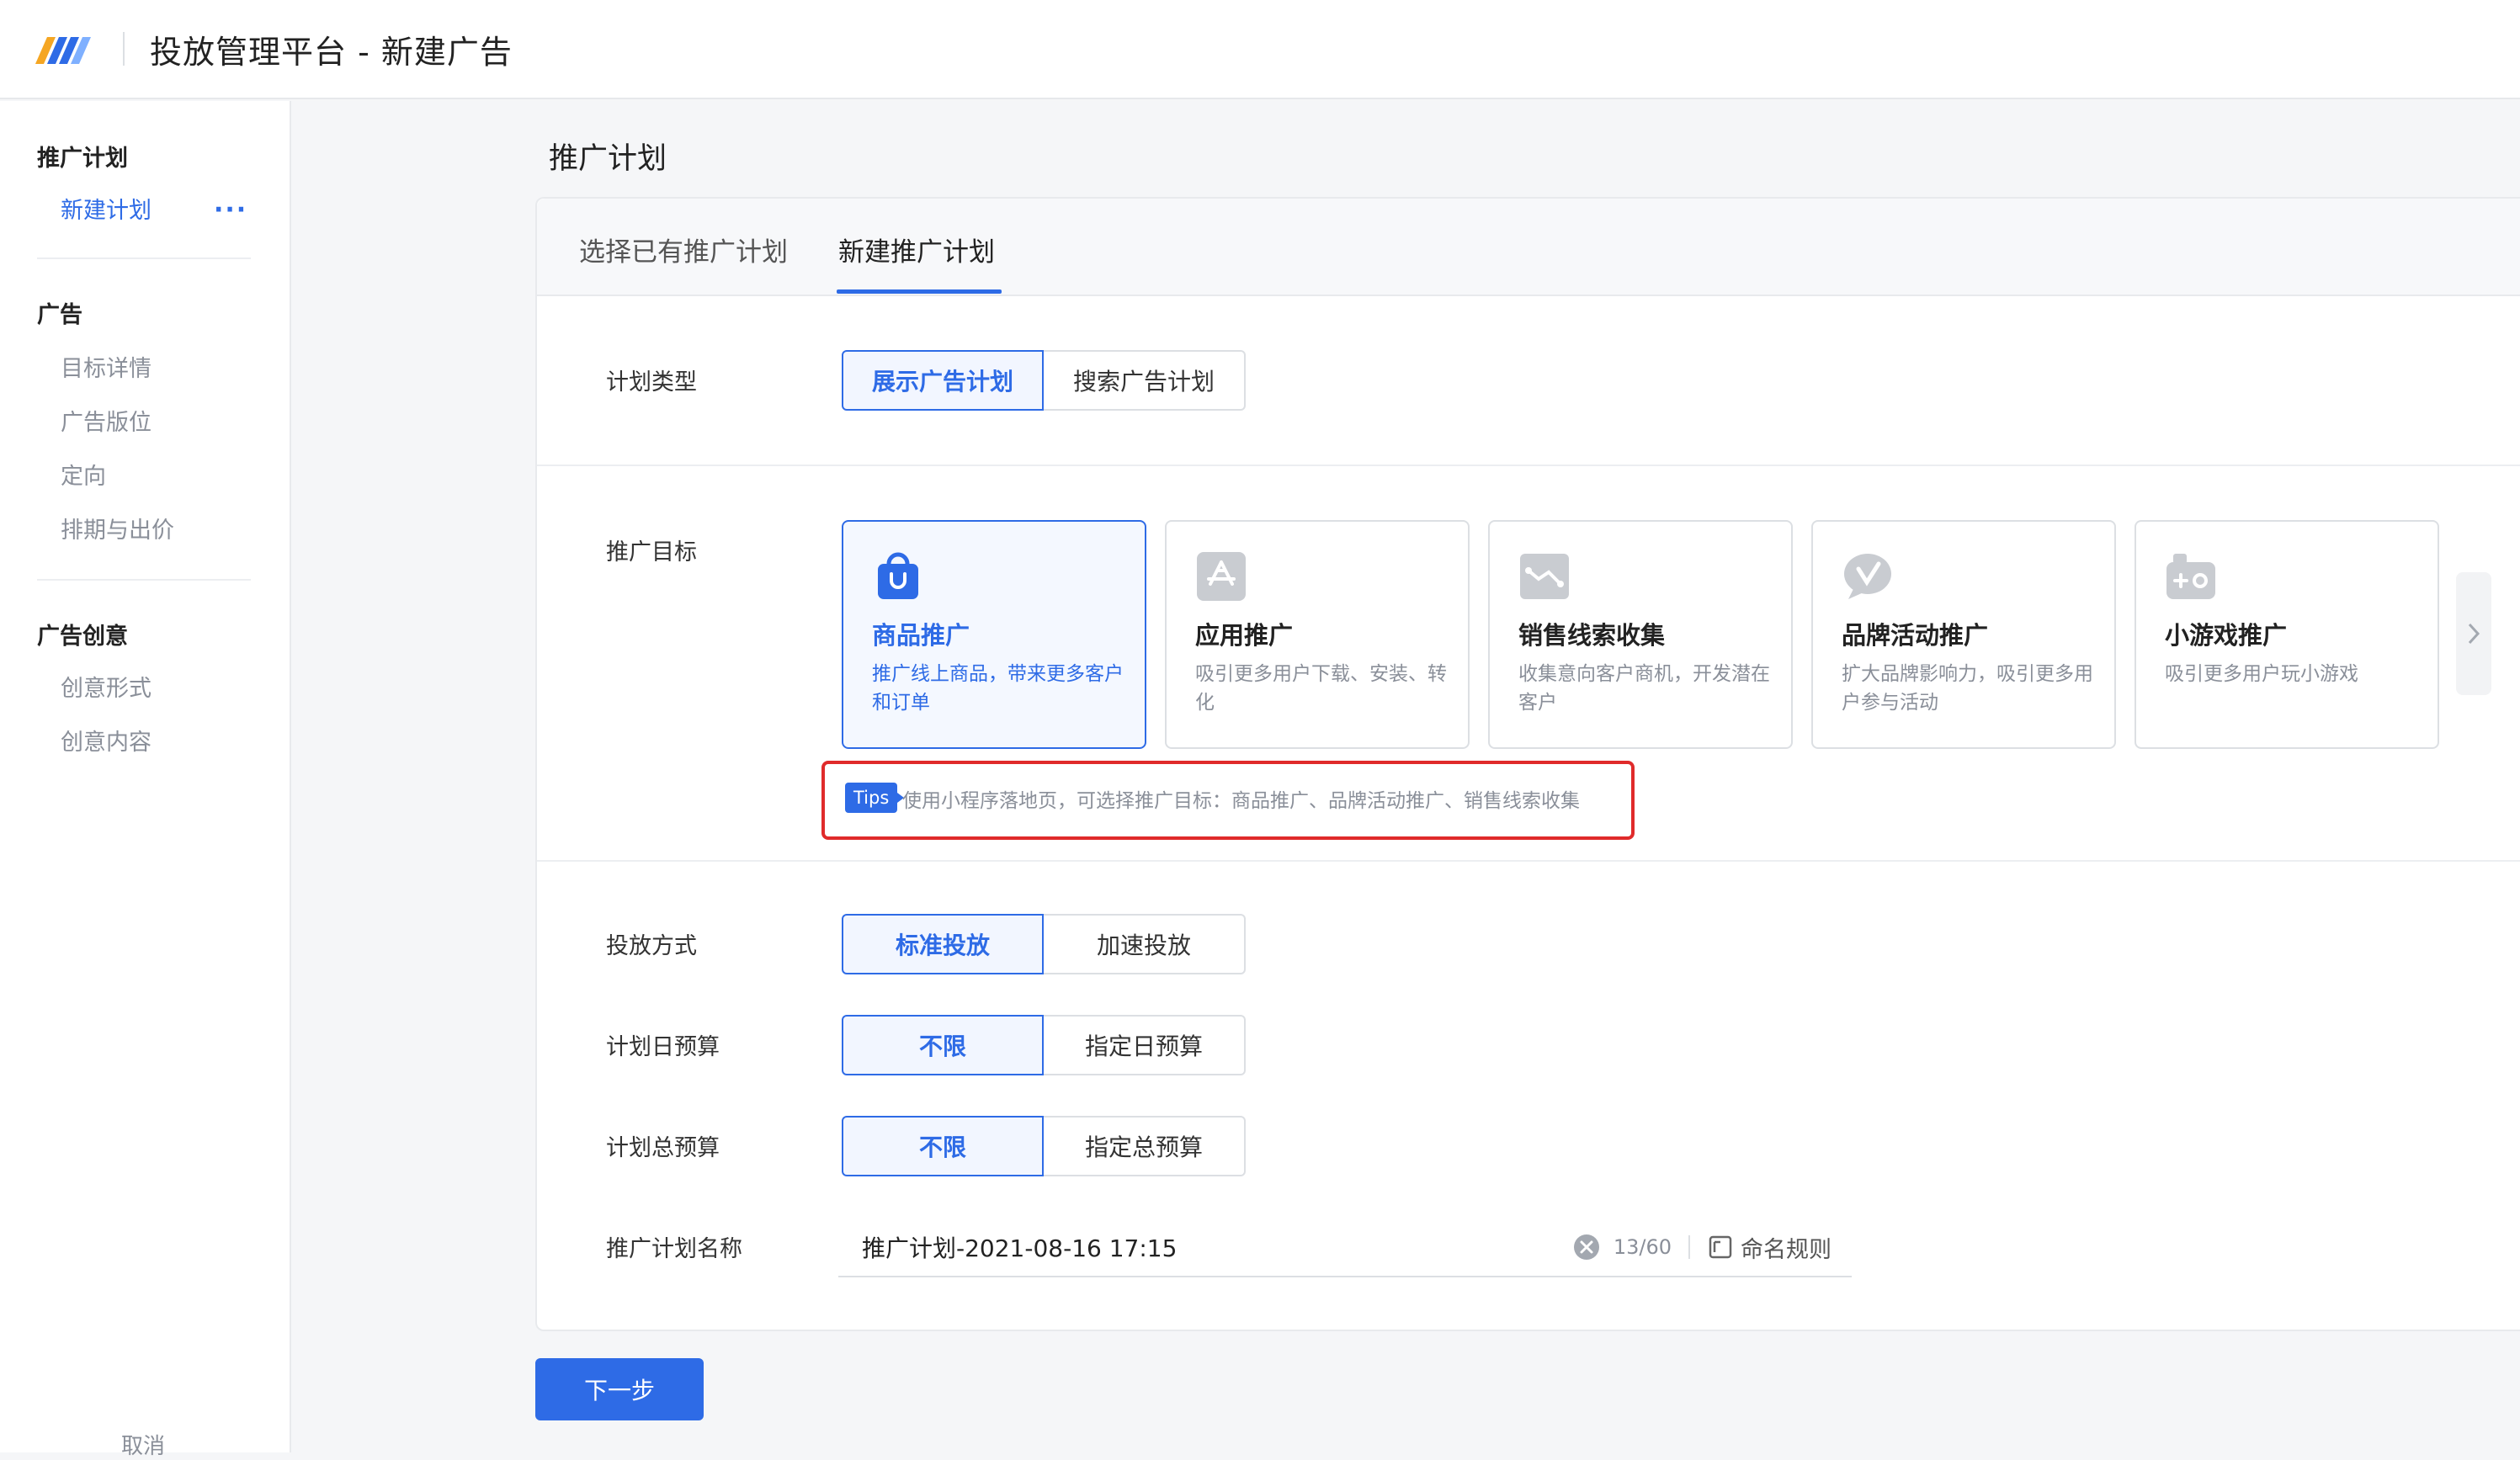 The width and height of the screenshot is (2520, 1460). I want to click on plan-type-selector: 展示广告计划 搜索广告计划, so click(1044, 380).